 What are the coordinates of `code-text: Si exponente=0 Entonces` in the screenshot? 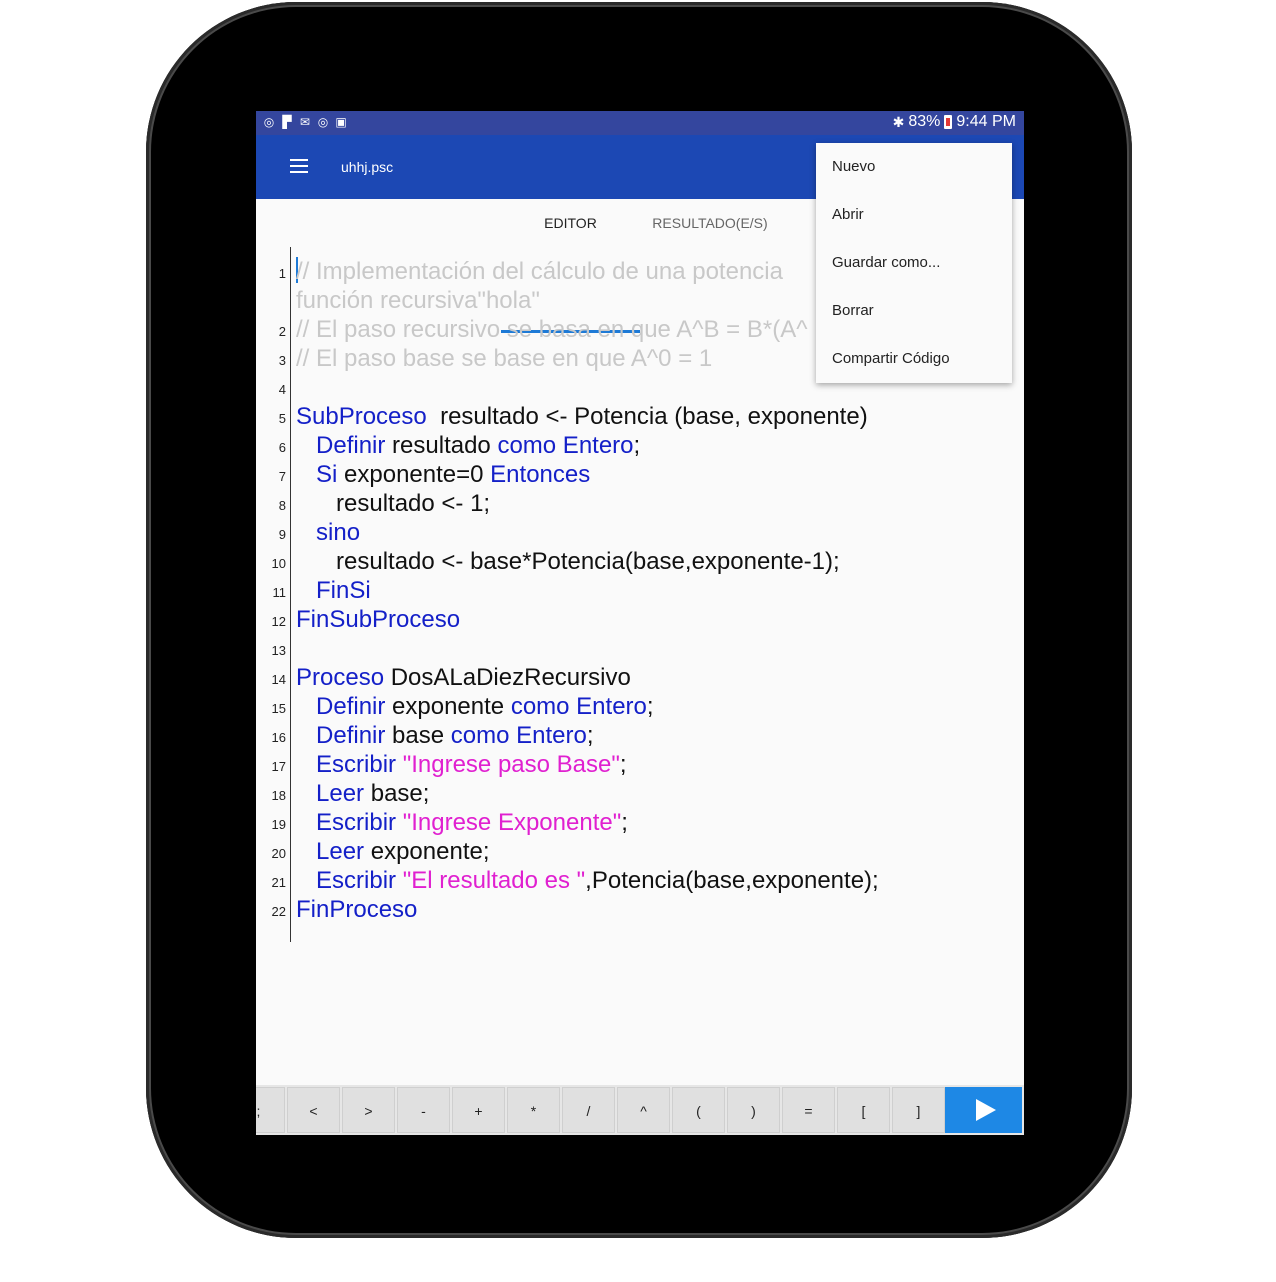 It's located at (443, 474).